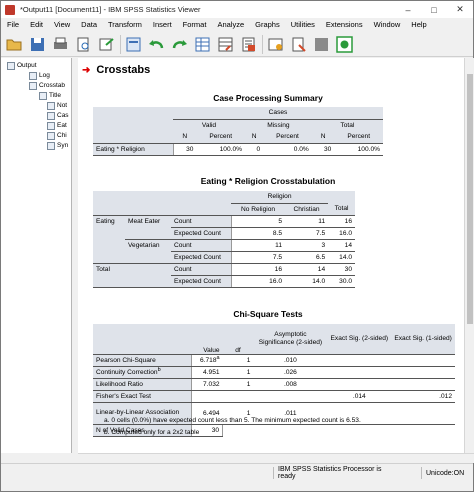 Image resolution: width=474 pixels, height=492 pixels. Describe the element at coordinates (57, 105) in the screenshot. I see `outline-item-notes: Not` at that location.